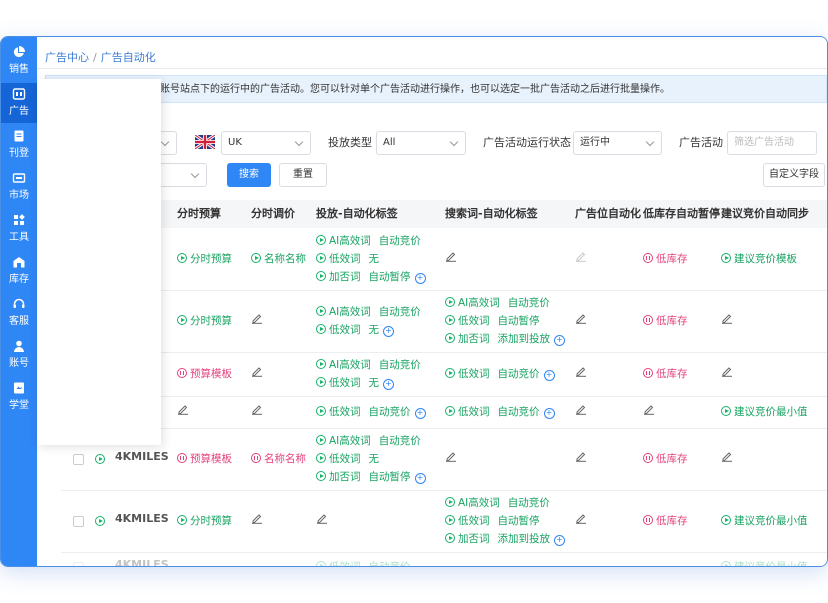 The height and width of the screenshot is (603, 828). I want to click on breadcrumb-root: 广告中心, so click(67, 57).